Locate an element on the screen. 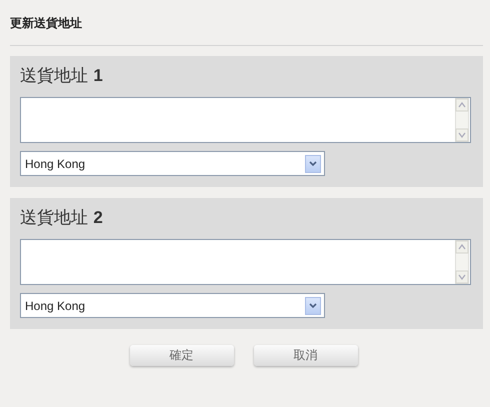 The height and width of the screenshot is (407, 490). page-title: 更新送貨地址 is located at coordinates (46, 23).